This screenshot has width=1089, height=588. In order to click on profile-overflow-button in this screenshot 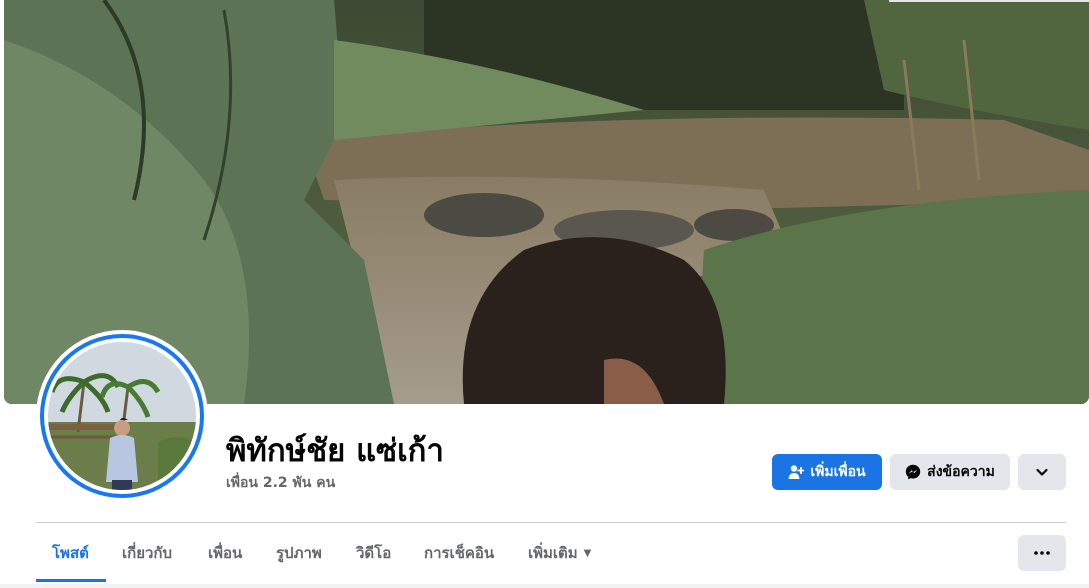, I will do `click(1042, 553)`.